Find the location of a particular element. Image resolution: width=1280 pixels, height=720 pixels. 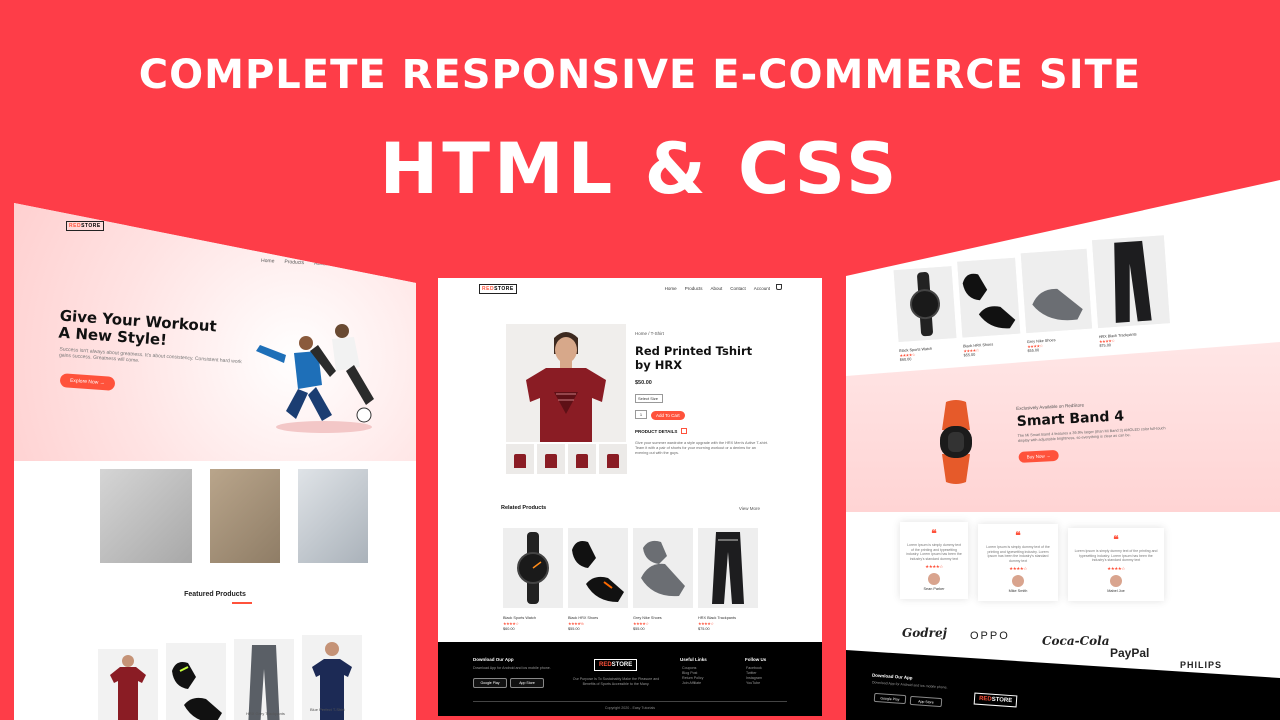

buy-now-button: Buy Now → is located at coordinates (1038, 456).